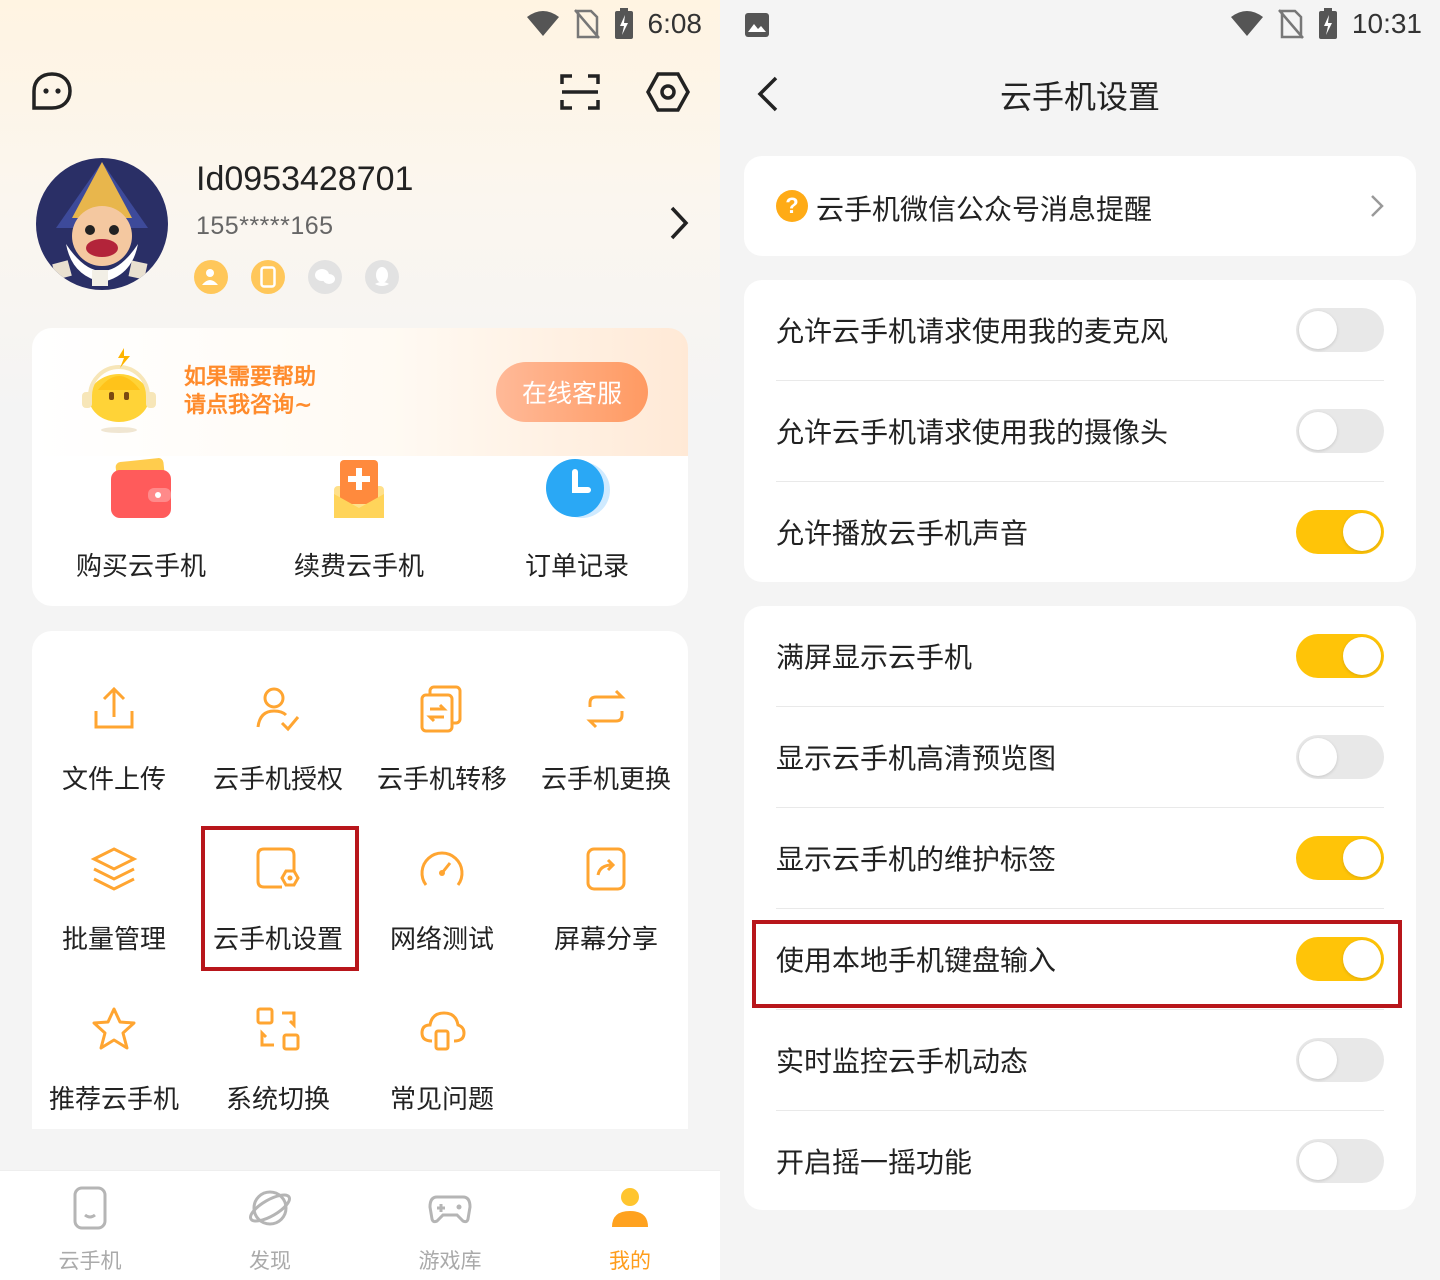 The width and height of the screenshot is (1440, 1280). What do you see at coordinates (1079, 97) in the screenshot?
I see `page-title: 云手机设置` at bounding box center [1079, 97].